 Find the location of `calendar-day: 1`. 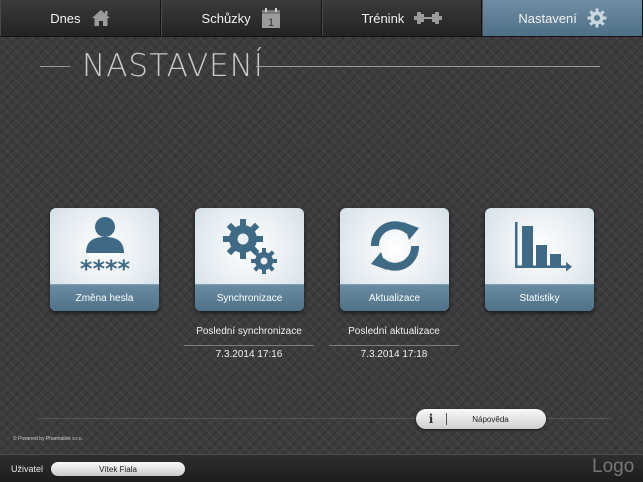

calendar-day: 1 is located at coordinates (271, 23).